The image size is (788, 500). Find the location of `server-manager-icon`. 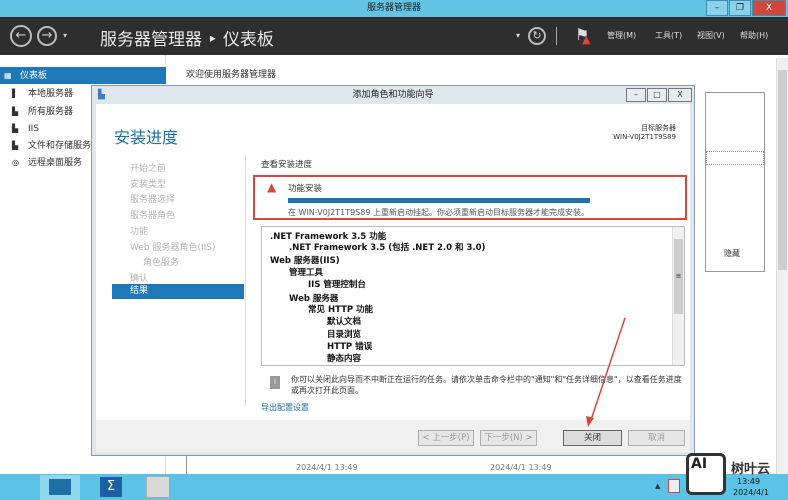

server-manager-icon is located at coordinates (60, 487).